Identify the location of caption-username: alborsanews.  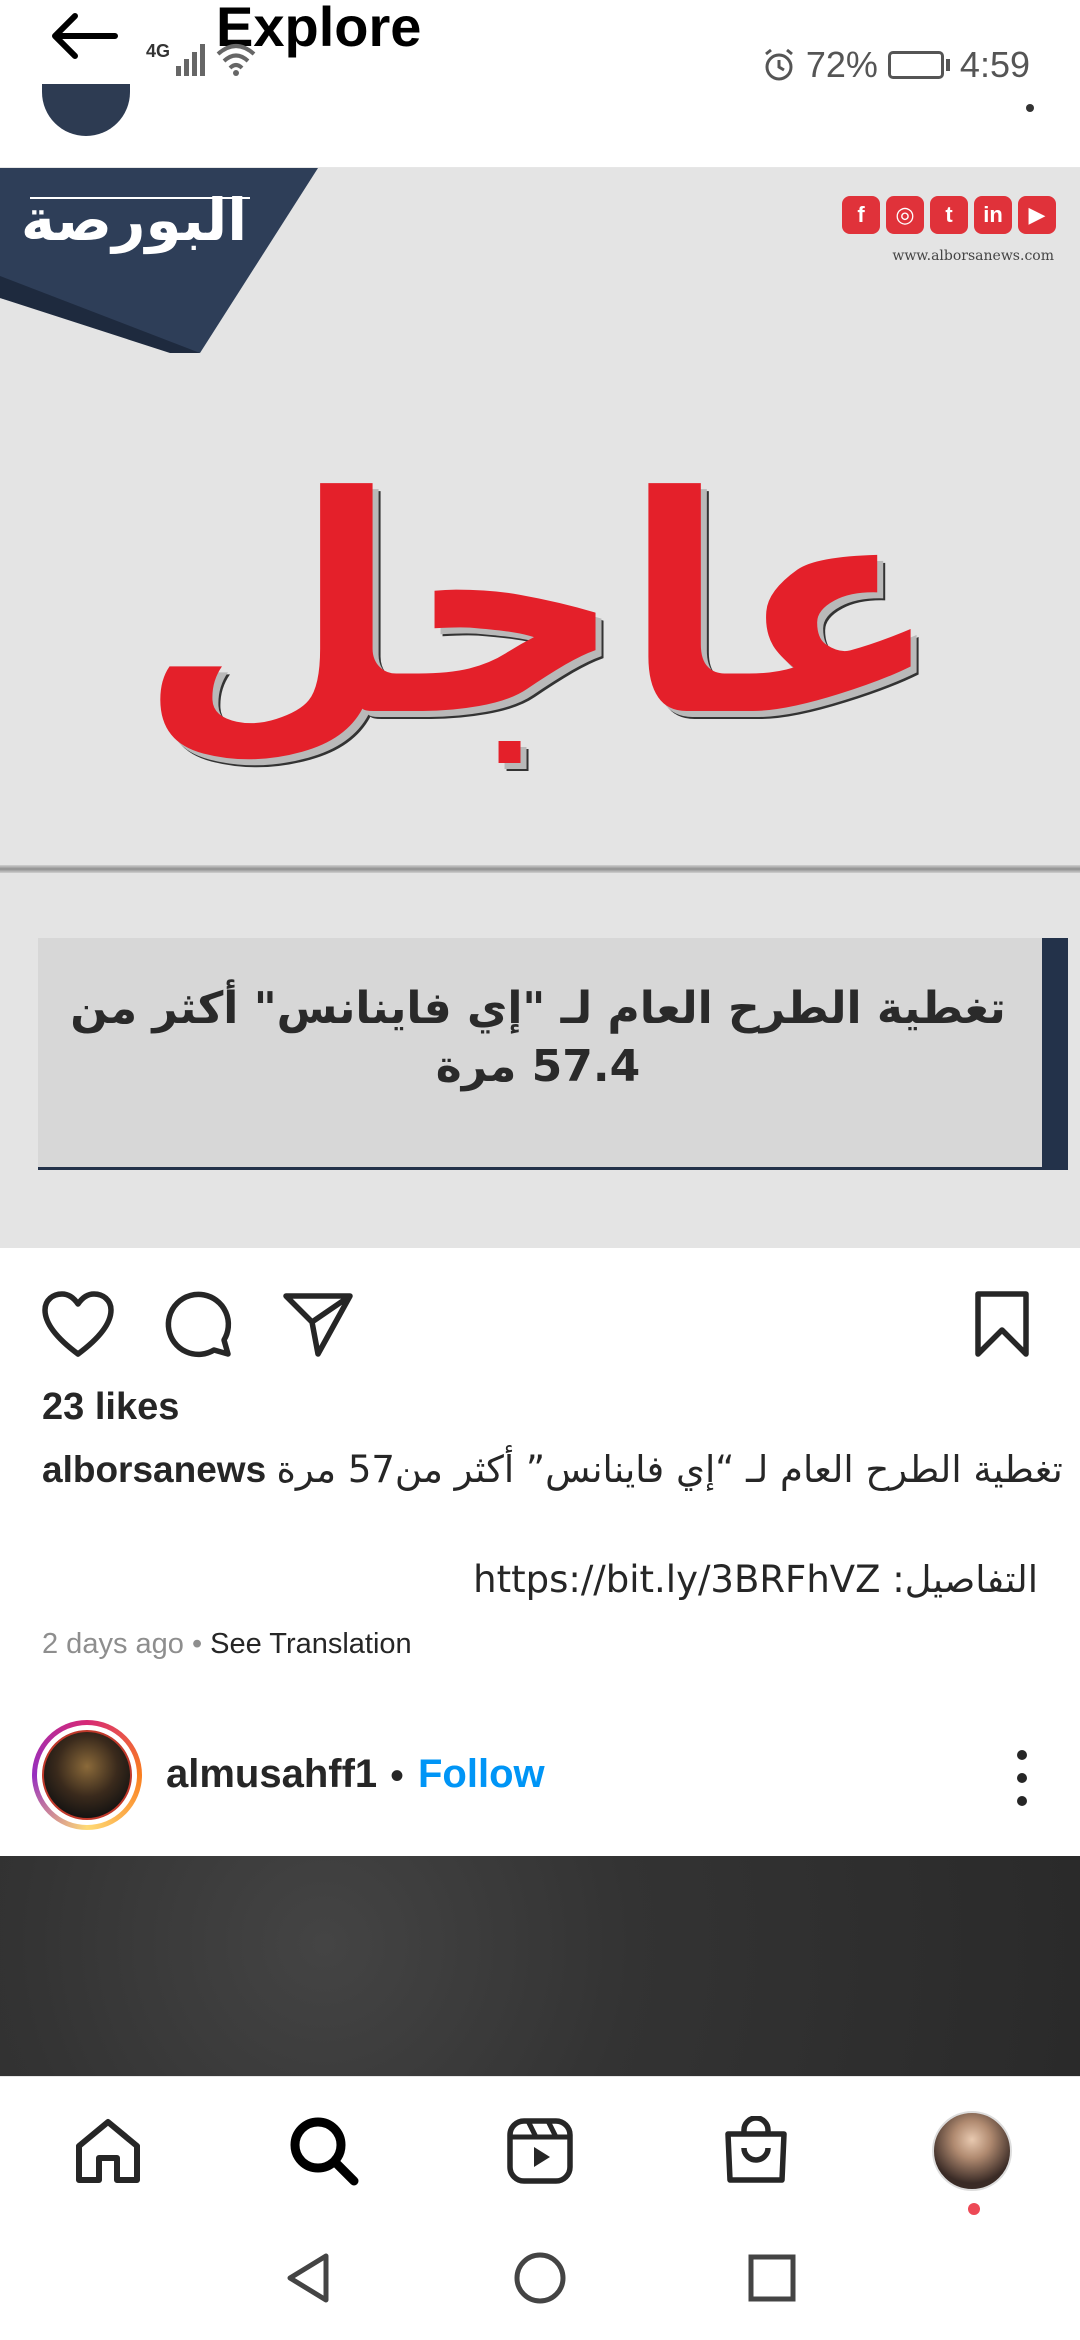
(154, 1469).